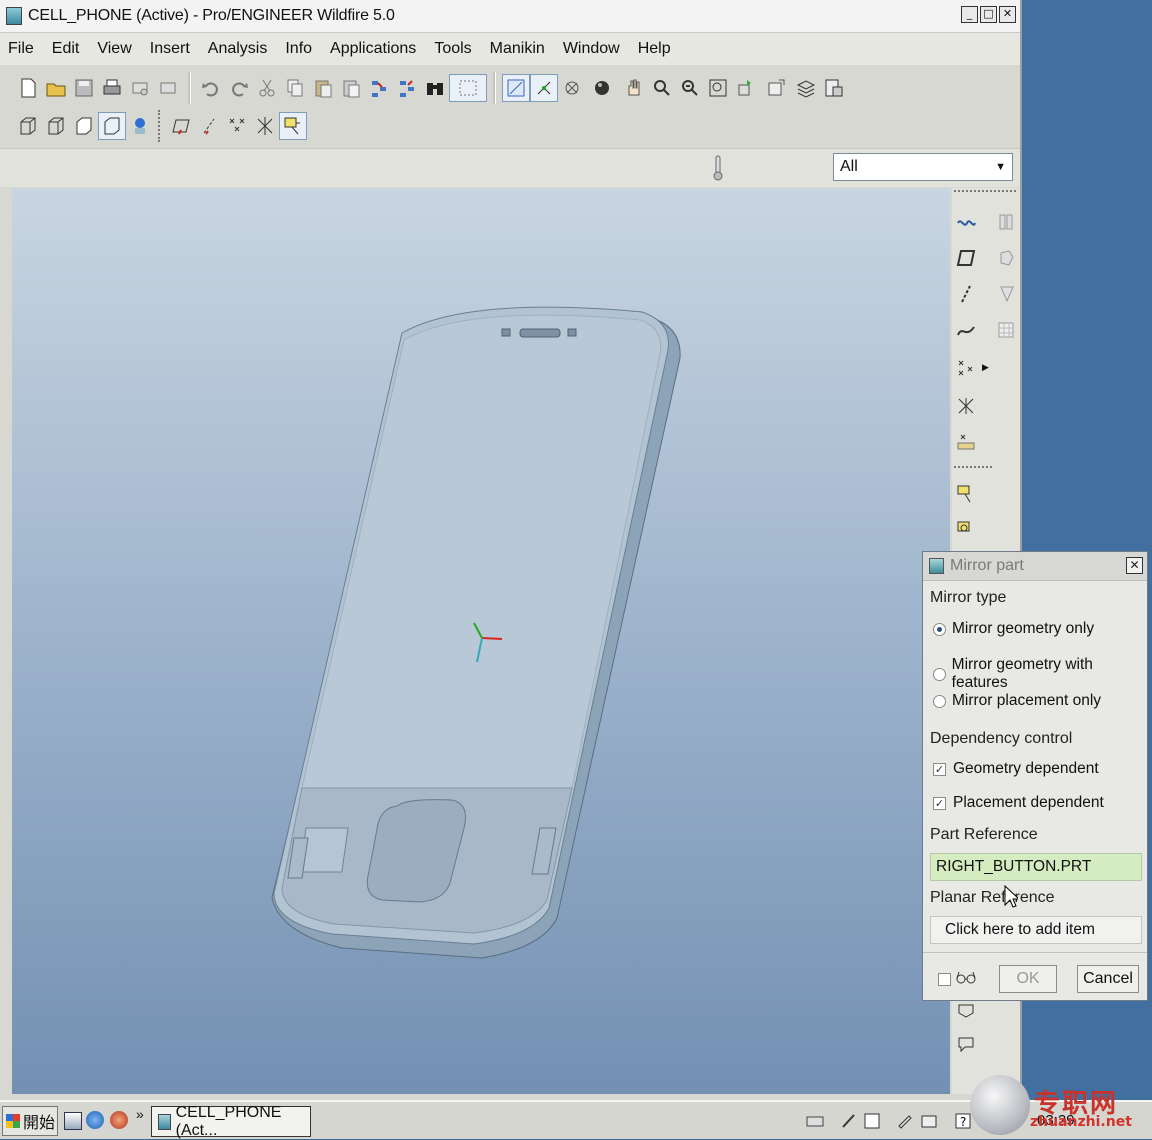 The width and height of the screenshot is (1152, 1140). Describe the element at coordinates (603, 88) in the screenshot. I see `shading-sphere-icon` at that location.